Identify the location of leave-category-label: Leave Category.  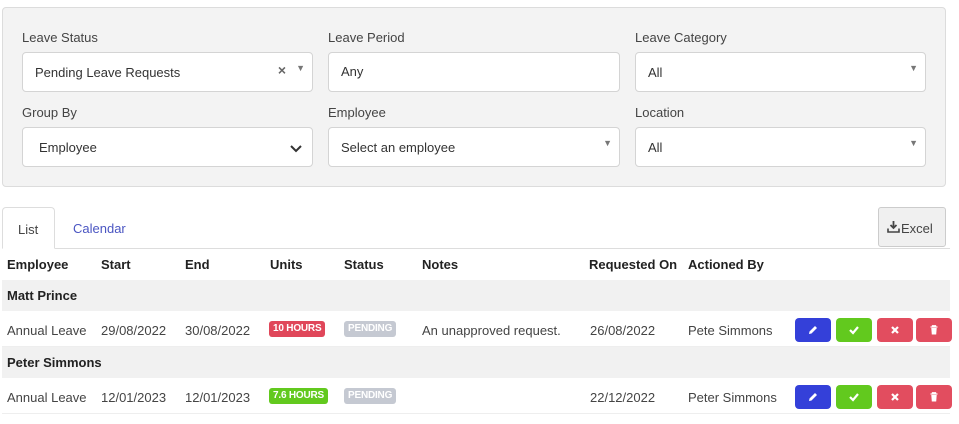
(681, 37).